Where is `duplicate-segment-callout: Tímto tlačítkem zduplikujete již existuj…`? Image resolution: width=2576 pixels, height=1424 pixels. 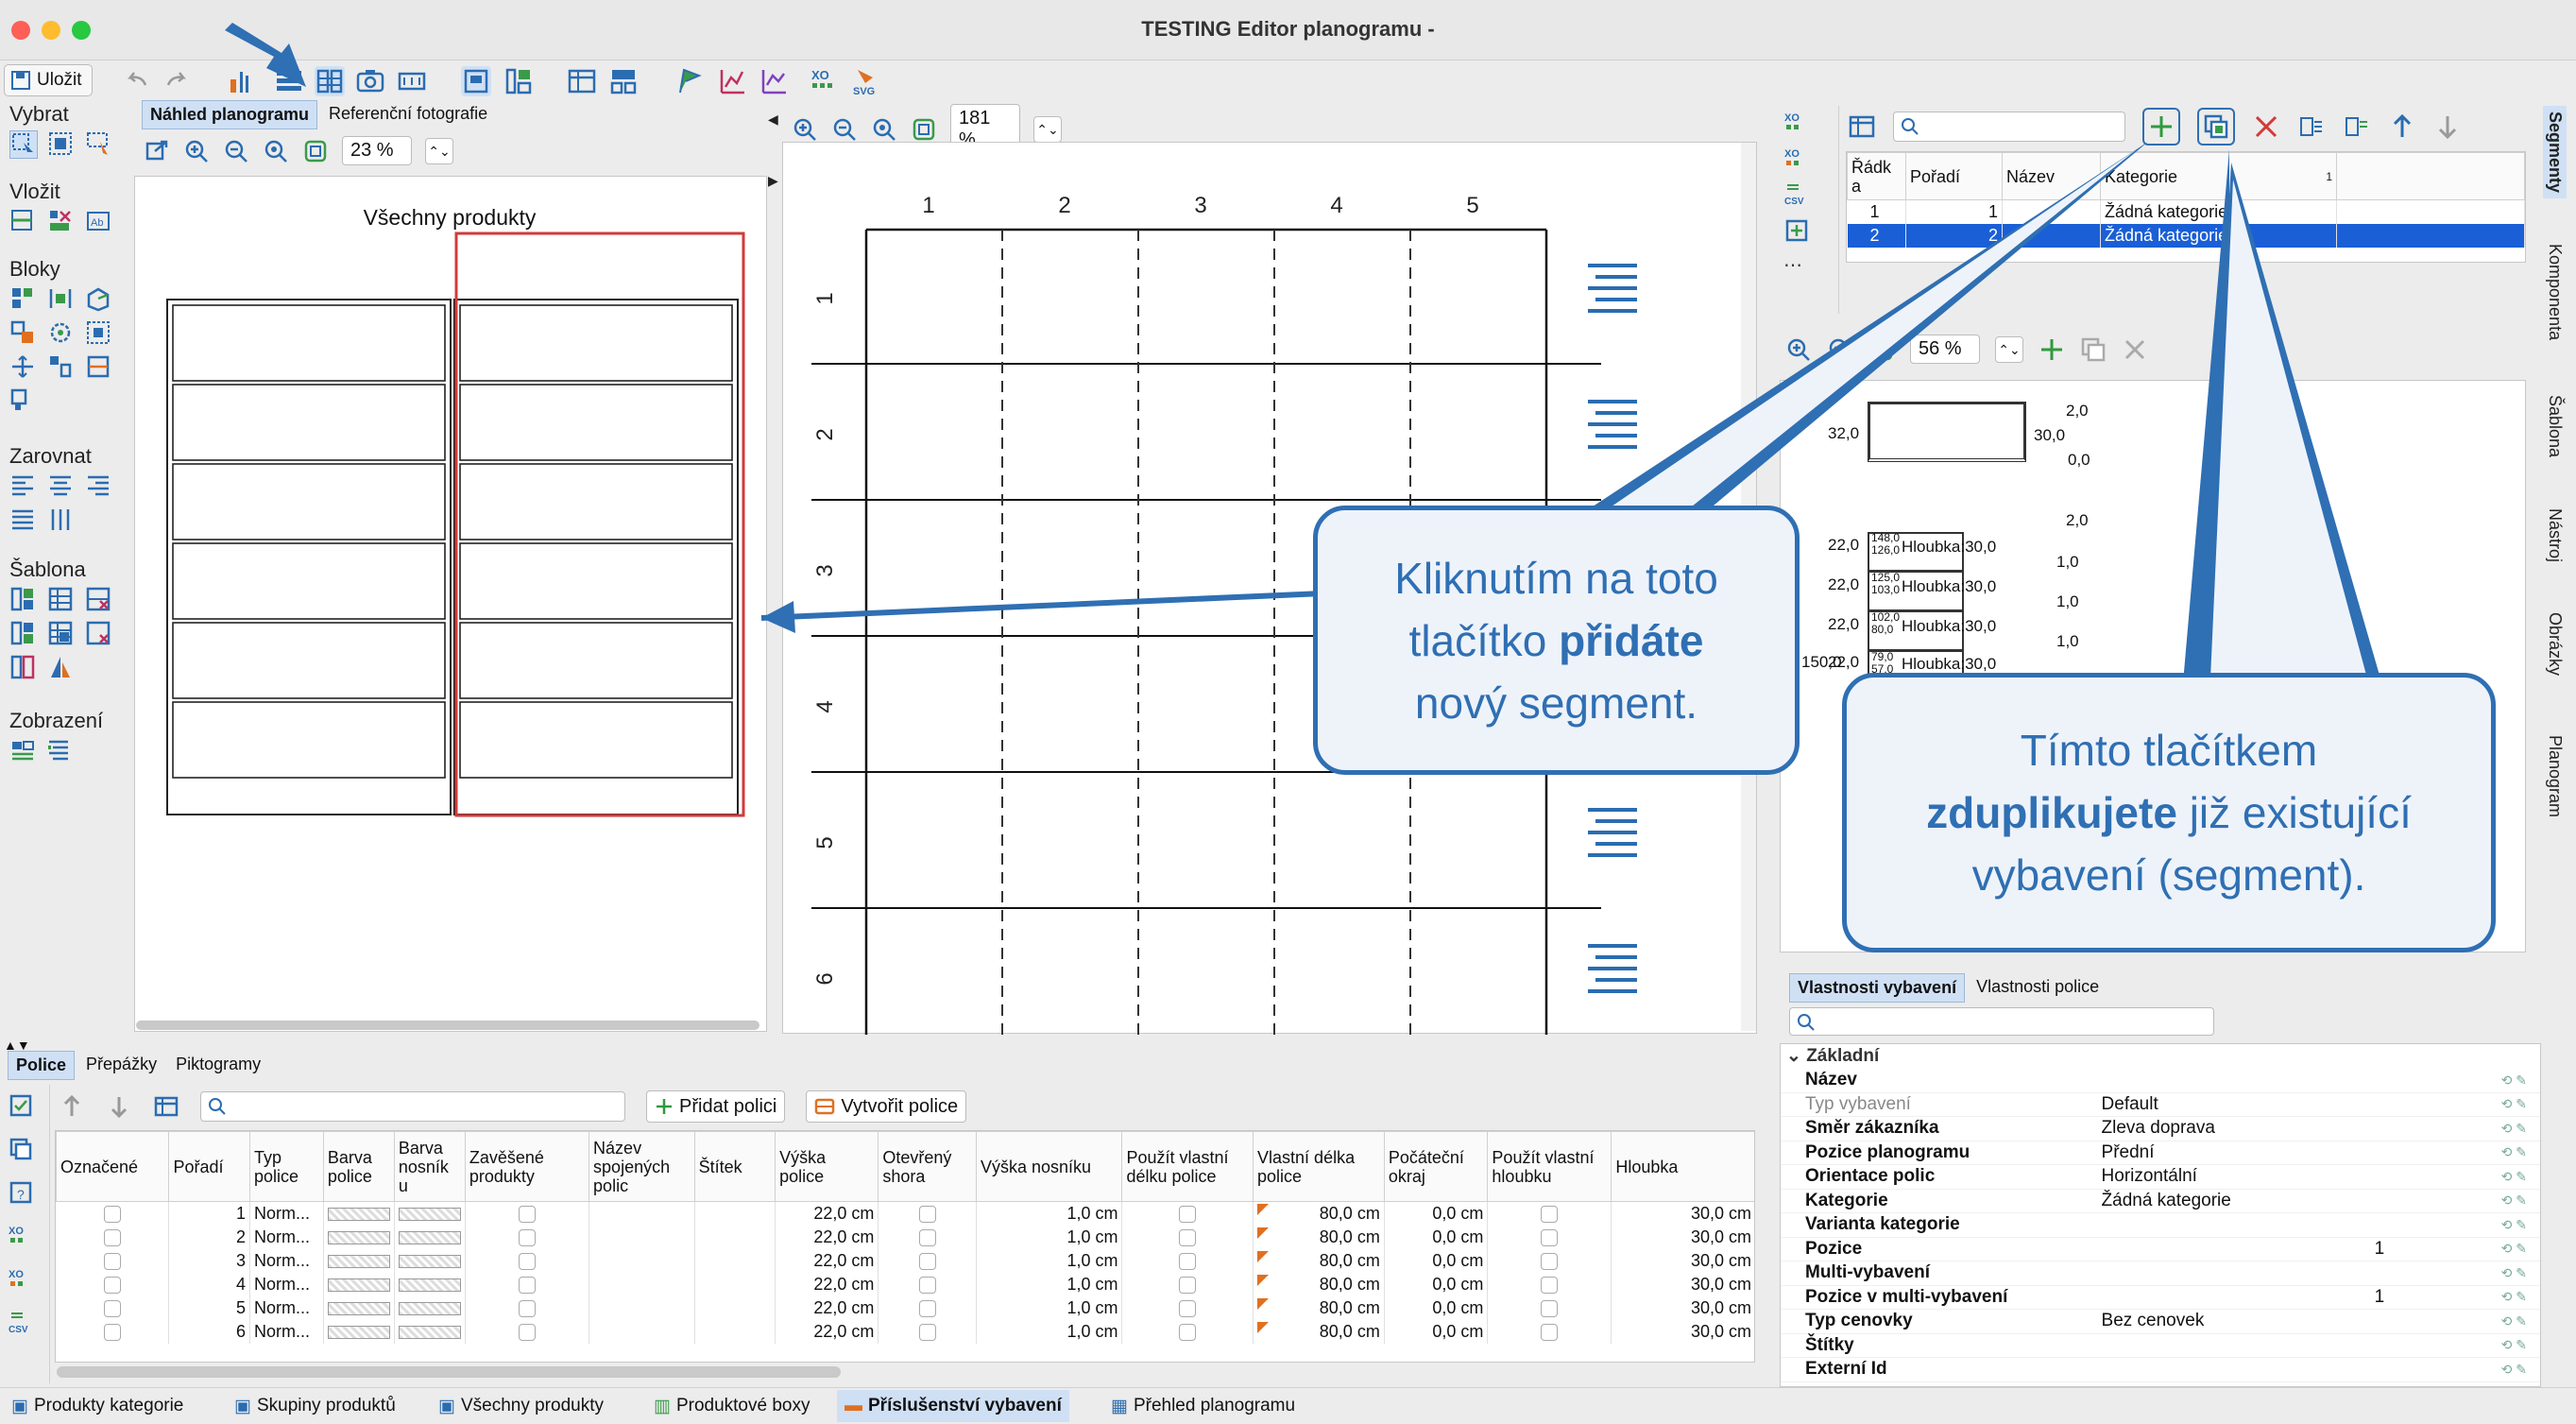 duplicate-segment-callout: Tímto tlačítkem zduplikujete již existuj… is located at coordinates (2169, 812).